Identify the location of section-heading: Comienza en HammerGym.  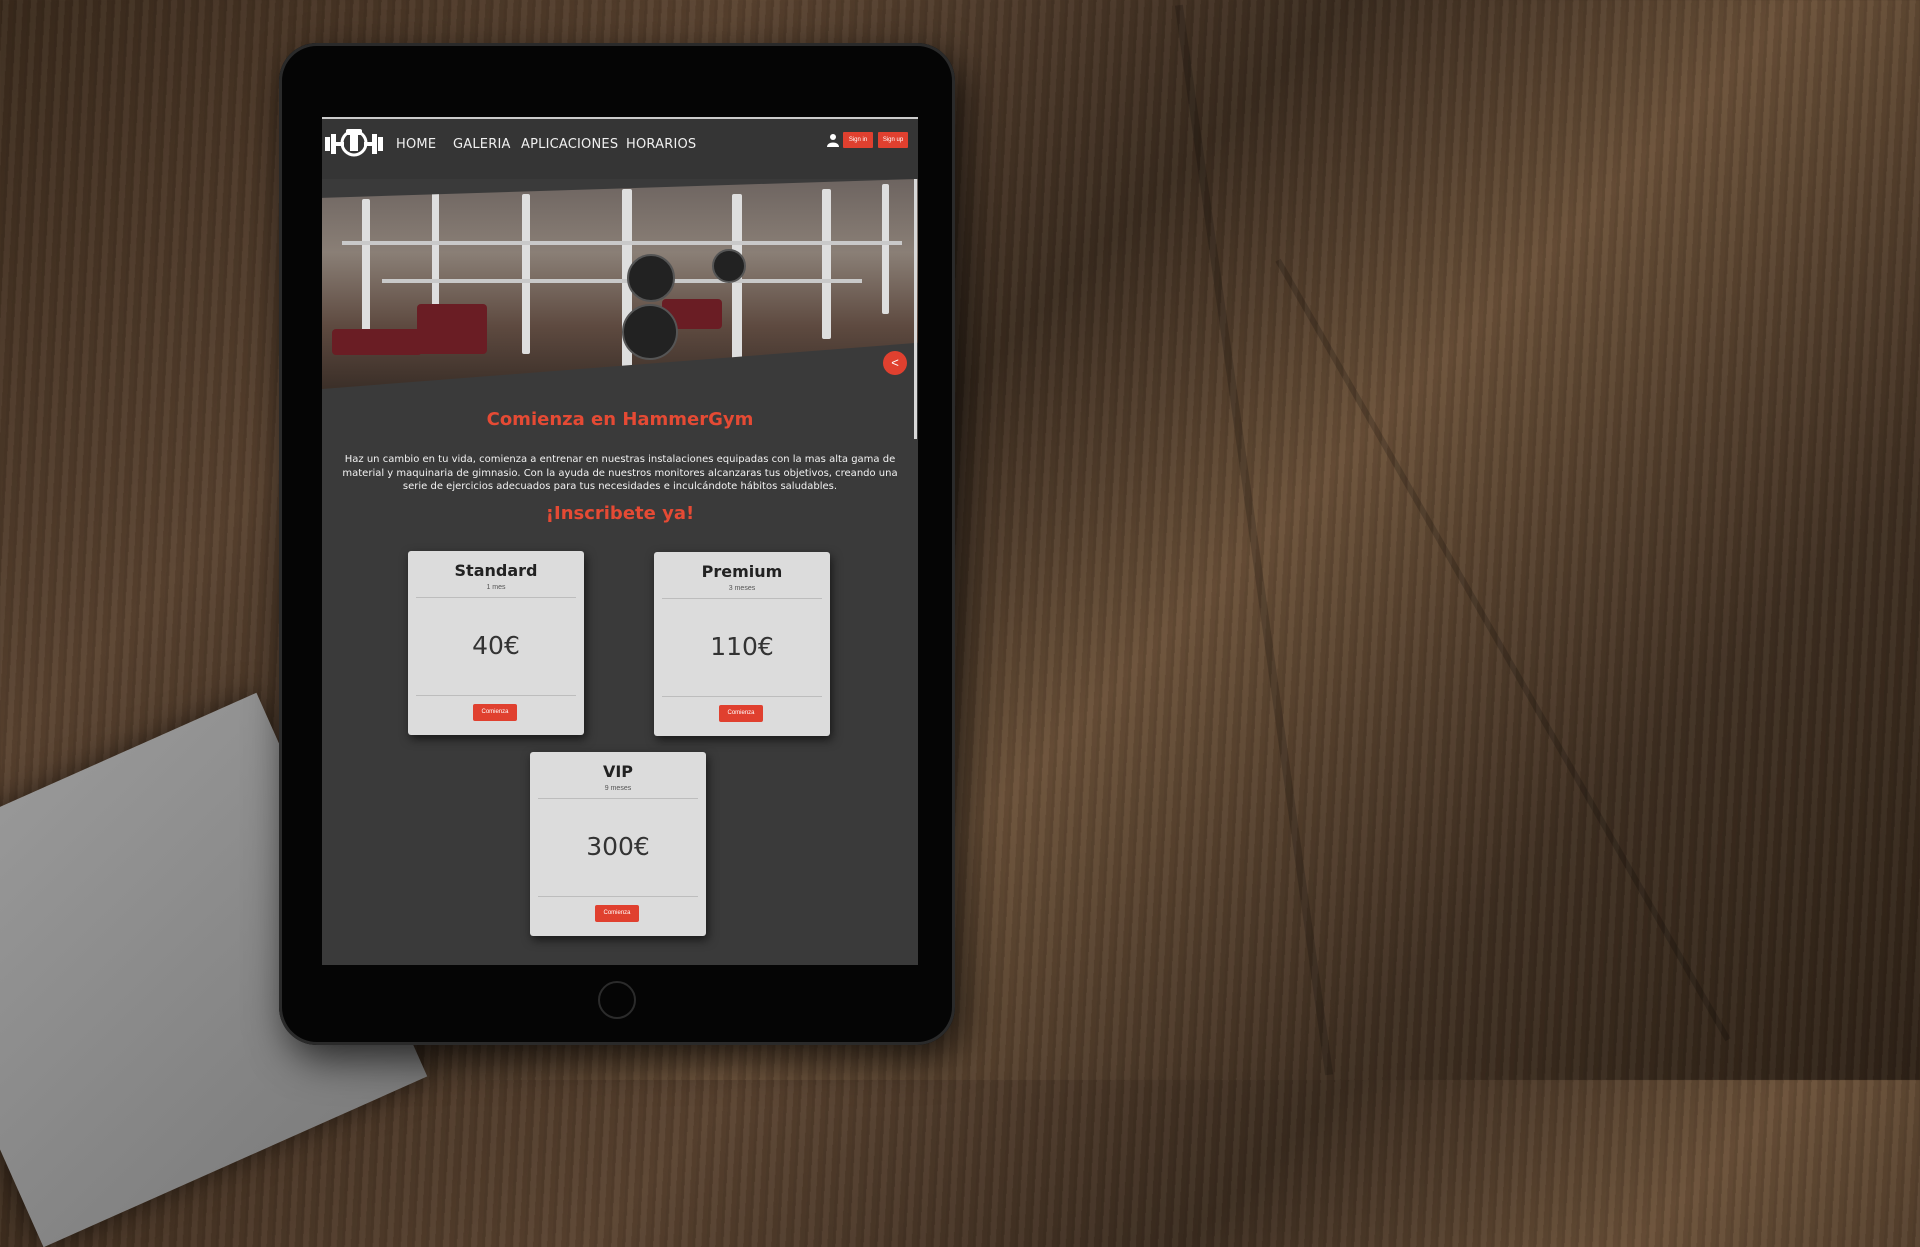
(620, 419).